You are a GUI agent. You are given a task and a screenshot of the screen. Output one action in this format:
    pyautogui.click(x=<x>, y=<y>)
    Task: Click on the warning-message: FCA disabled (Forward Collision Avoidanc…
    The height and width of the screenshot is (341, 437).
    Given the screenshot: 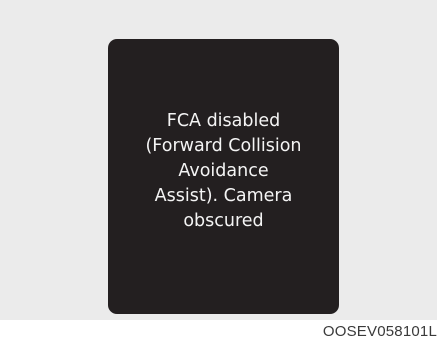 What is the action you would take?
    pyautogui.click(x=223, y=171)
    